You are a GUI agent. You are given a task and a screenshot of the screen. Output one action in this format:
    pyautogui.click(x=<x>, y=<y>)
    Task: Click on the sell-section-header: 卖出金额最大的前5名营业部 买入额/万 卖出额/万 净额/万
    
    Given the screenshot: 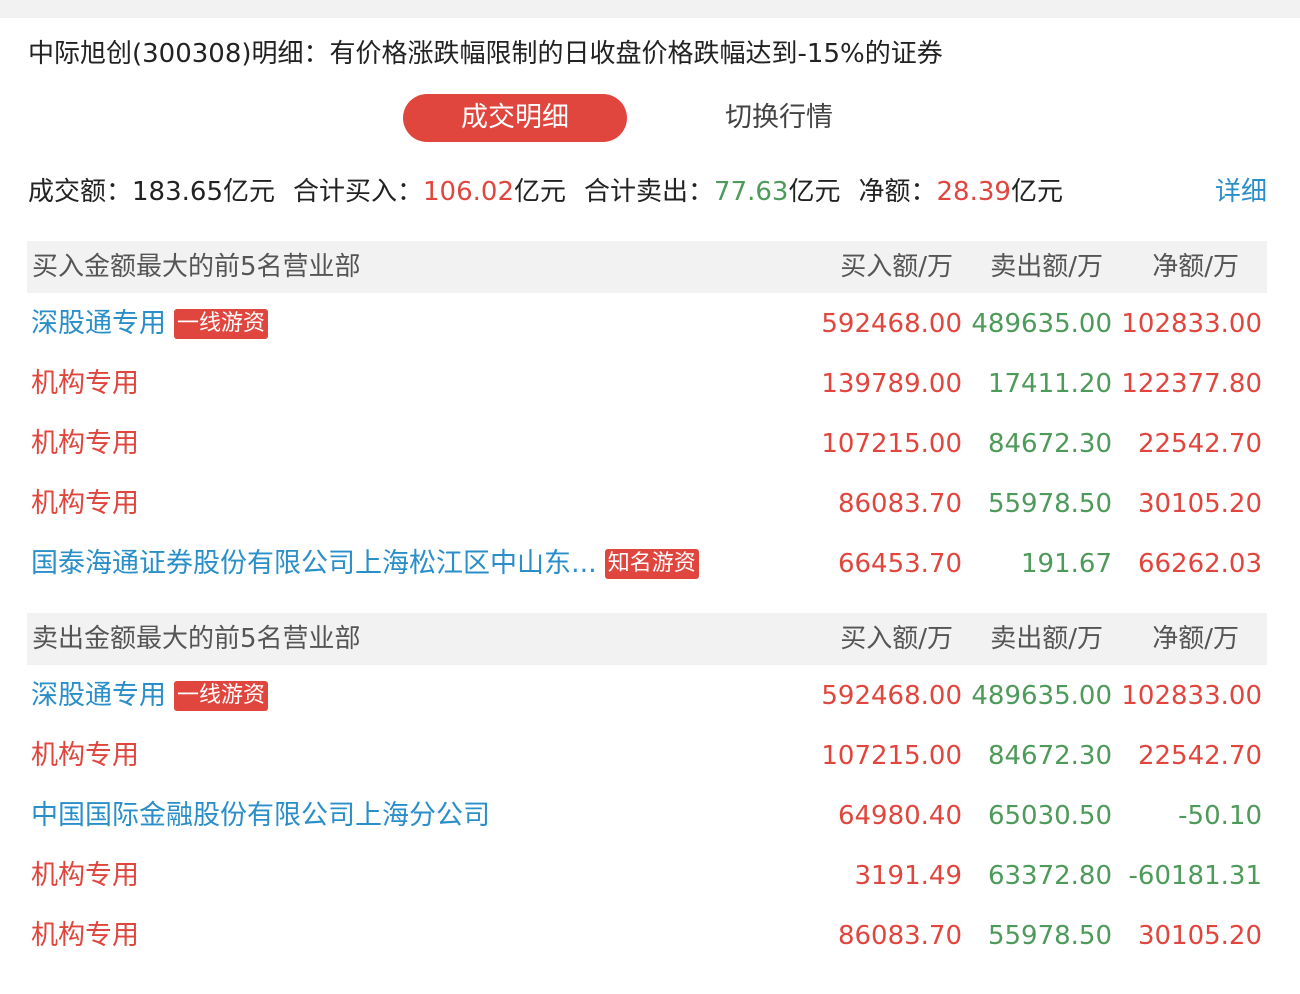 What is the action you would take?
    pyautogui.click(x=647, y=639)
    